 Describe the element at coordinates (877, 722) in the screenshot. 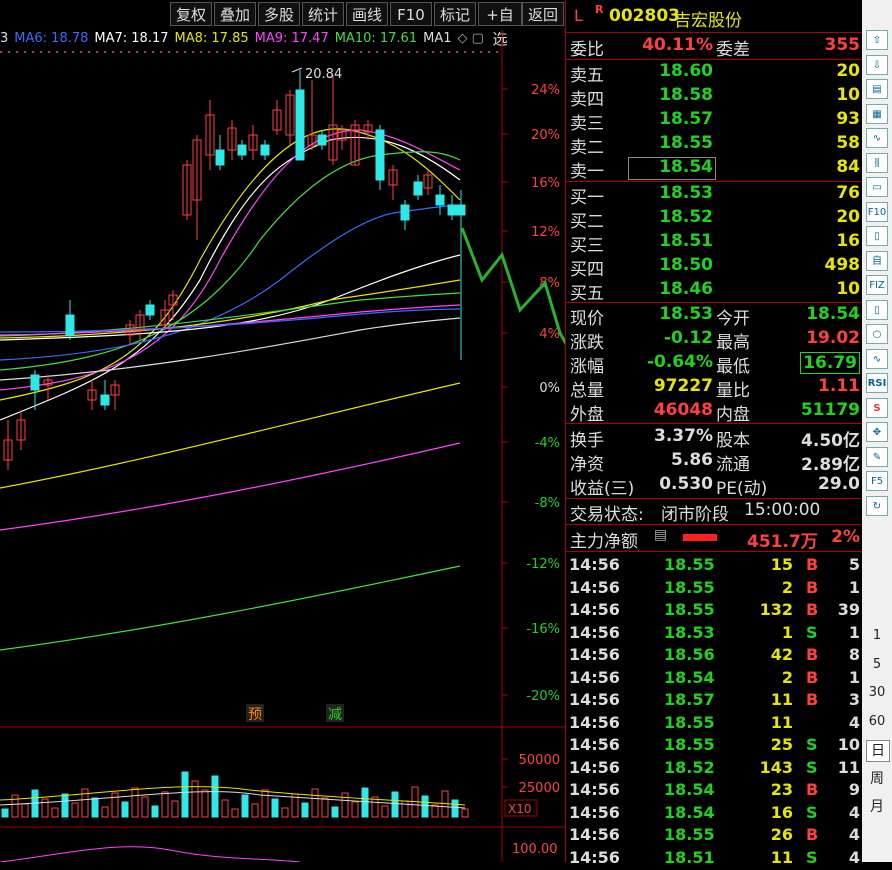

I see `period-3: 60` at that location.